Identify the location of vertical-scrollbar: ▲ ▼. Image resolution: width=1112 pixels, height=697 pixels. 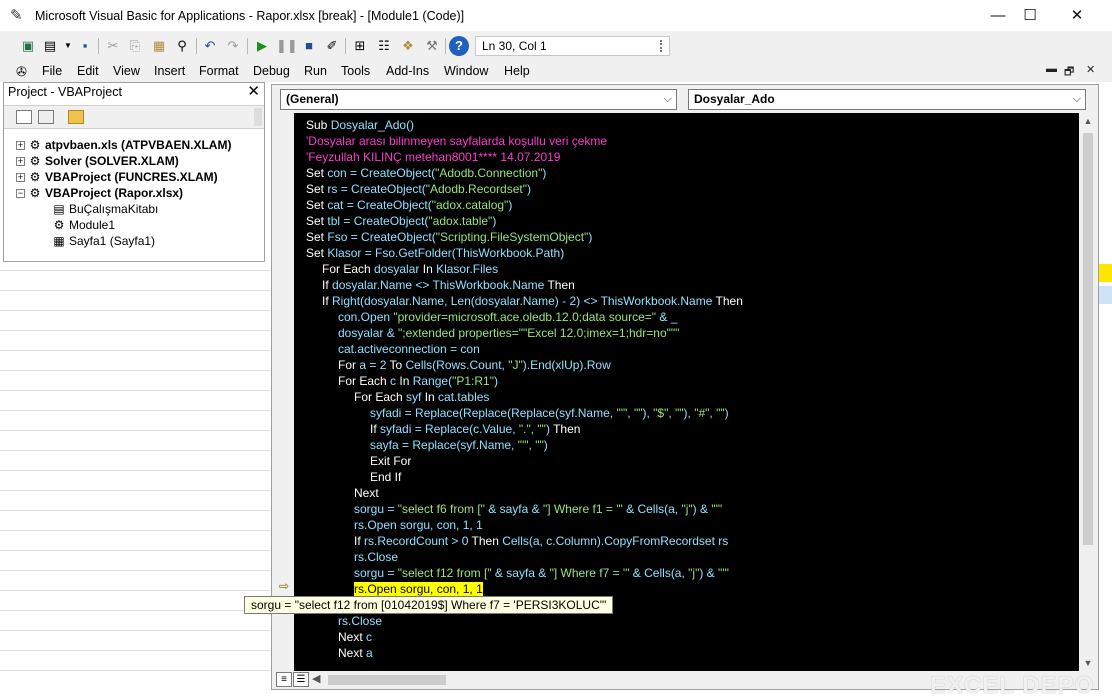
(1088, 392).